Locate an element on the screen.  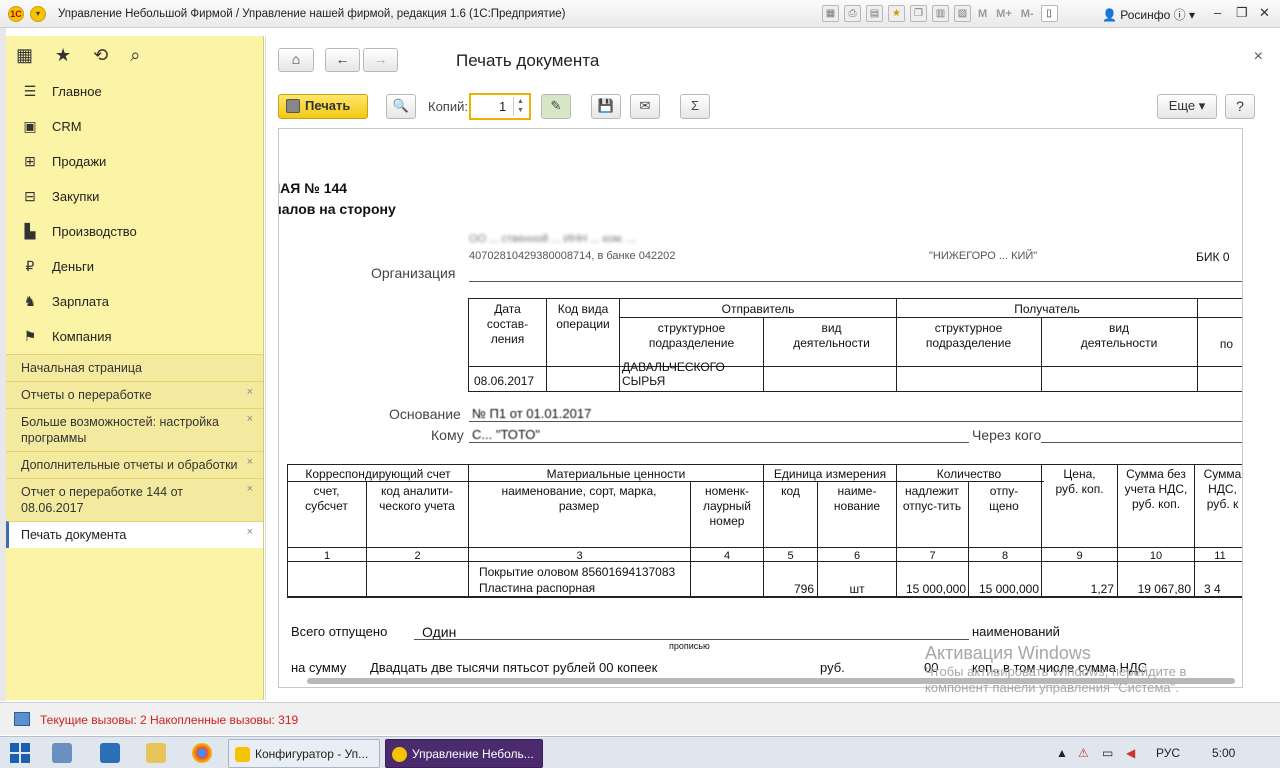
close-form-icon: × is located at coordinates (1258, 57).